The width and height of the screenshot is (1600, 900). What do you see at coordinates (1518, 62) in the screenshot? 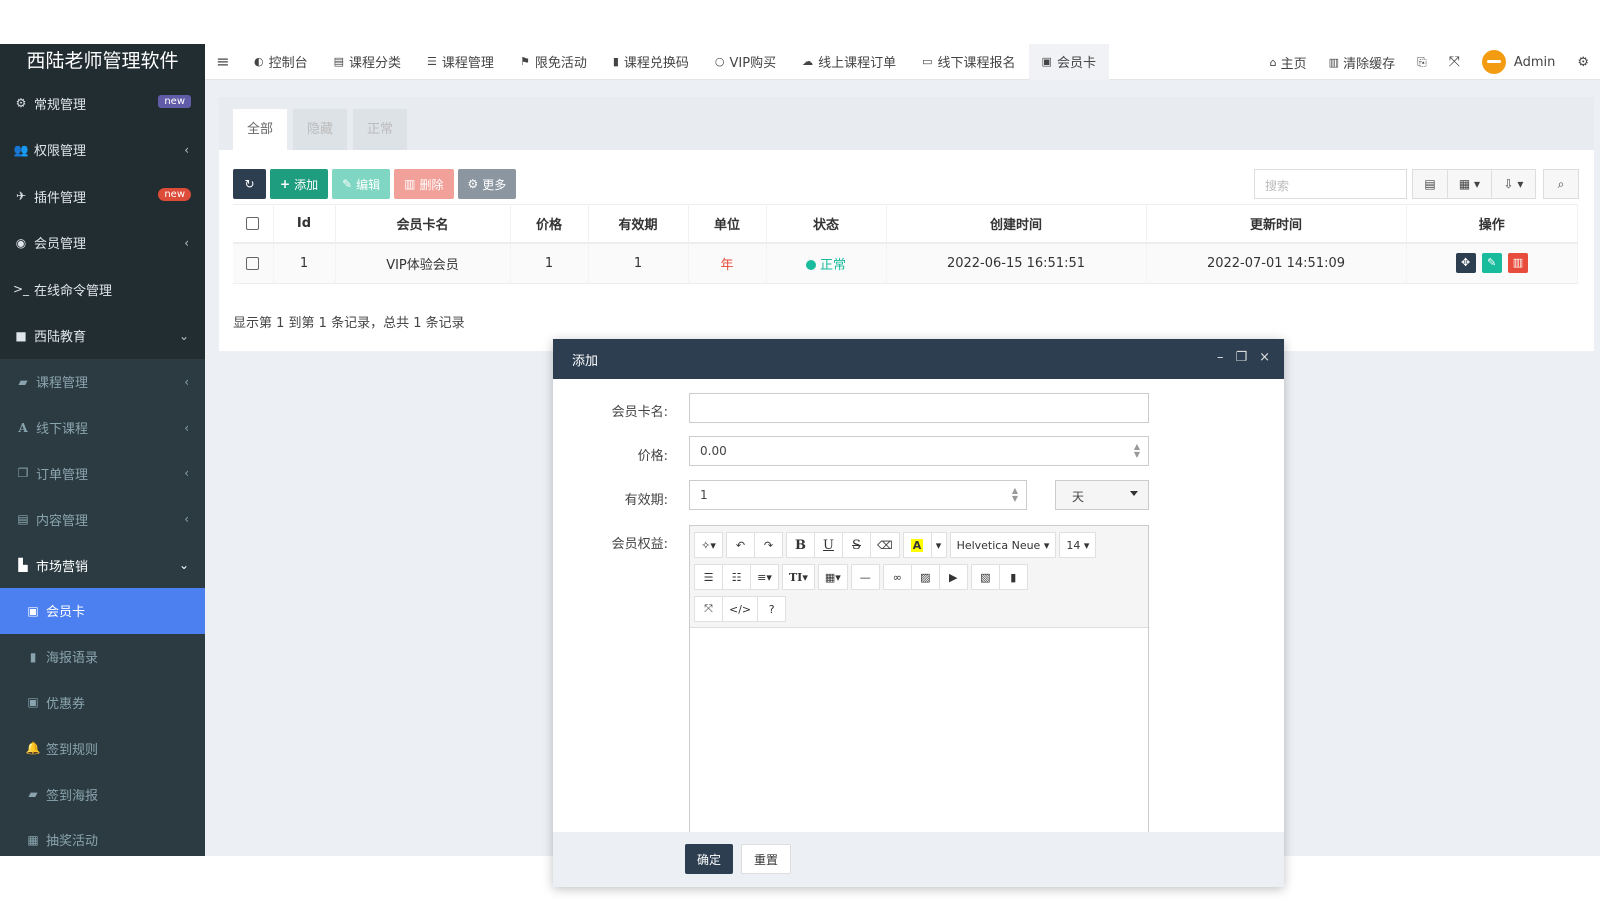
I see `user-menu: Admin` at bounding box center [1518, 62].